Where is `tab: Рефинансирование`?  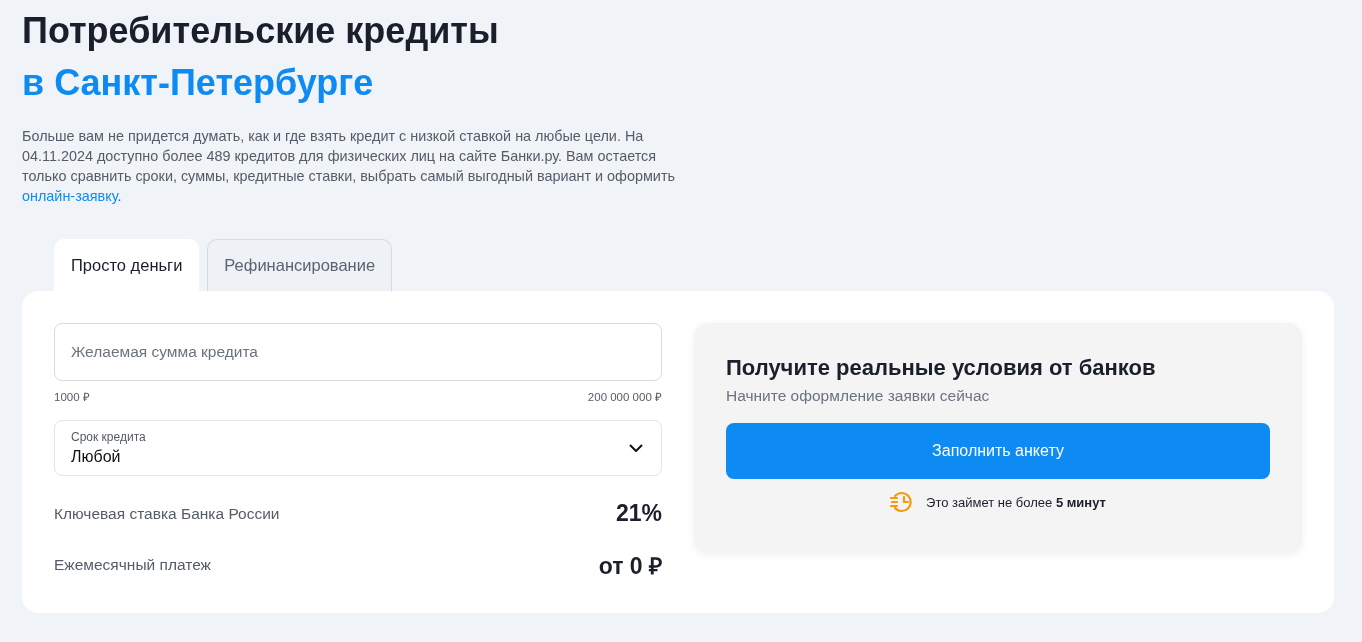
tab: Рефинансирование is located at coordinates (300, 265).